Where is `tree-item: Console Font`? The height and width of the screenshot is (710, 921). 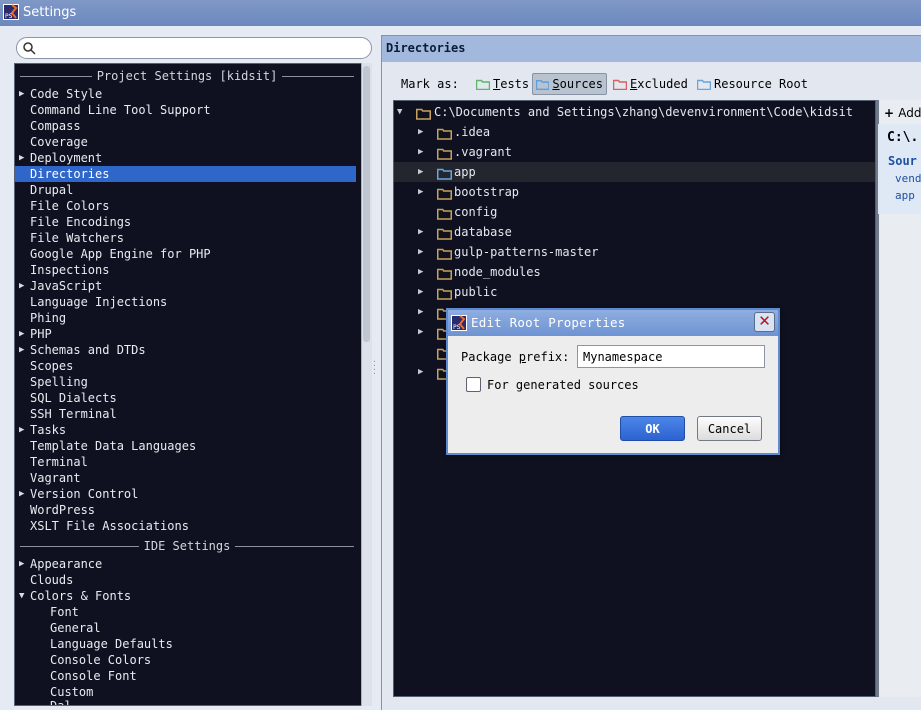 tree-item: Console Font is located at coordinates (185, 676).